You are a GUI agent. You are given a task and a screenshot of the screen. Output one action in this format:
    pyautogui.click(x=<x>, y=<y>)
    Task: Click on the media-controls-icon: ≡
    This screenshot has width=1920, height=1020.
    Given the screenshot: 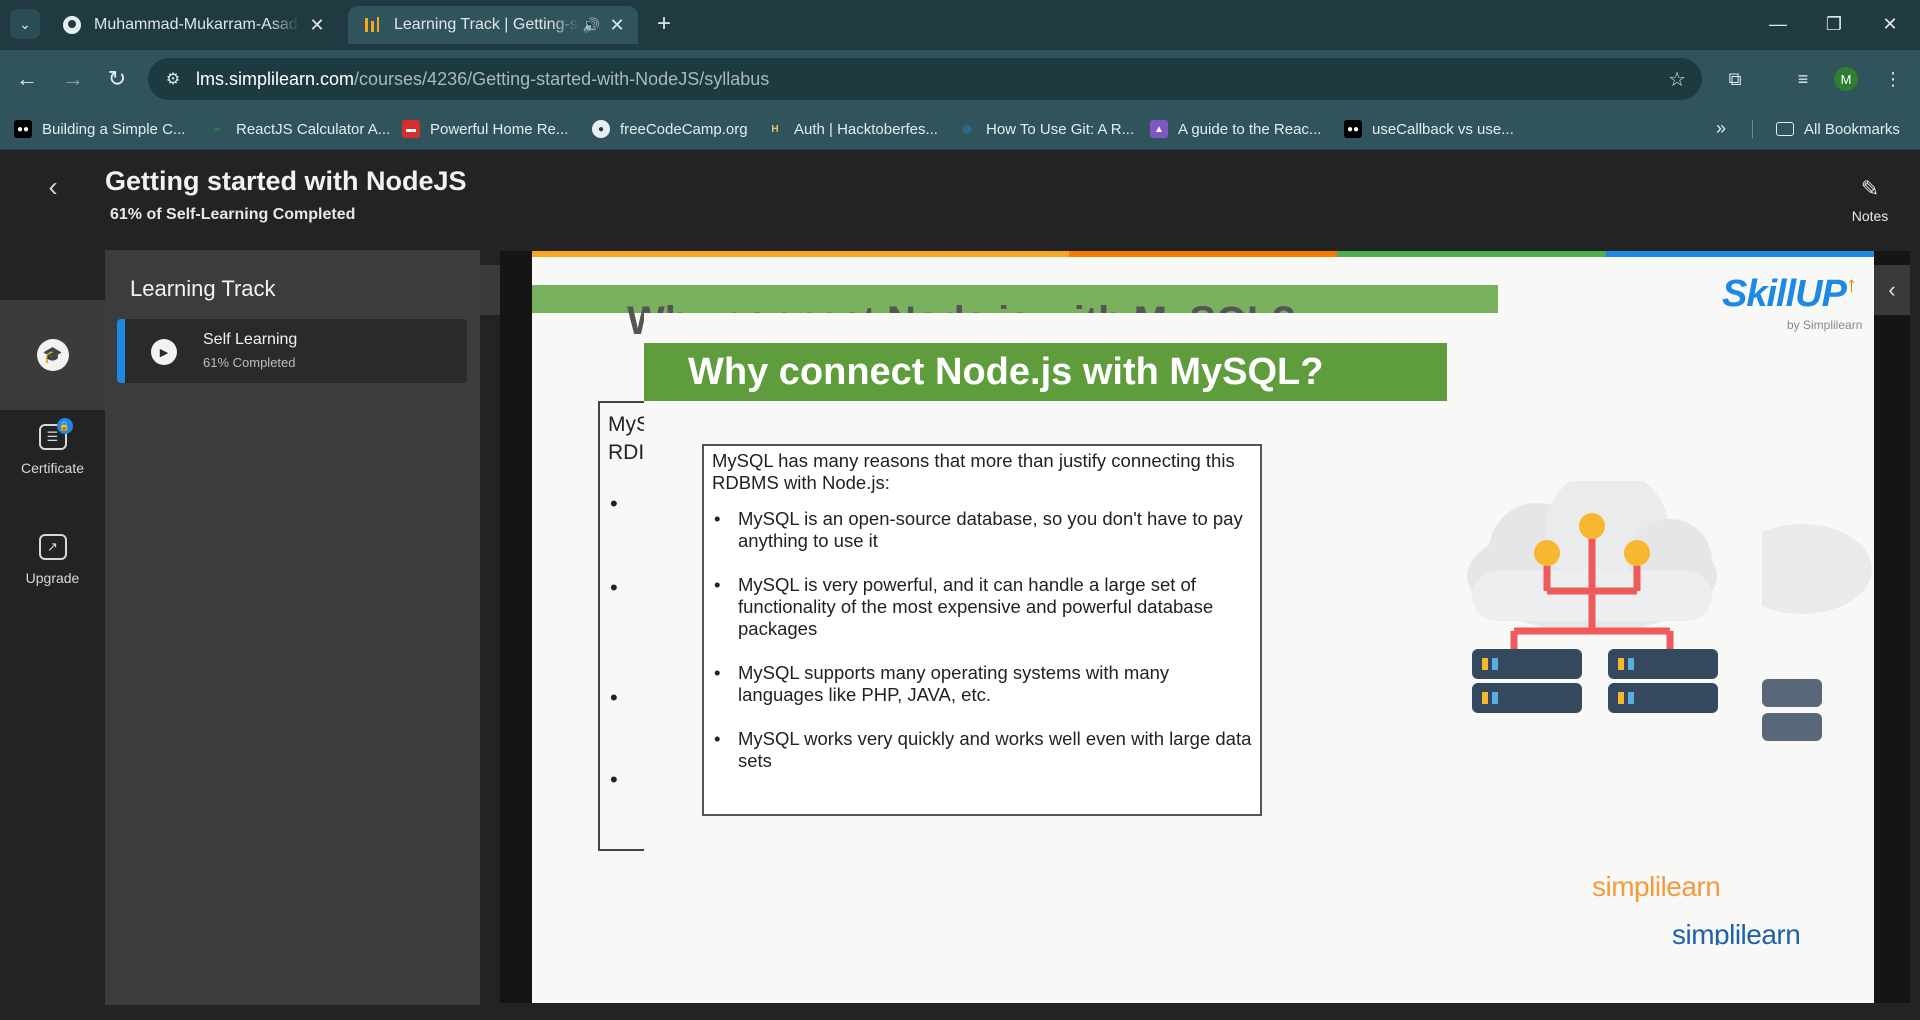 What is the action you would take?
    pyautogui.click(x=1803, y=79)
    